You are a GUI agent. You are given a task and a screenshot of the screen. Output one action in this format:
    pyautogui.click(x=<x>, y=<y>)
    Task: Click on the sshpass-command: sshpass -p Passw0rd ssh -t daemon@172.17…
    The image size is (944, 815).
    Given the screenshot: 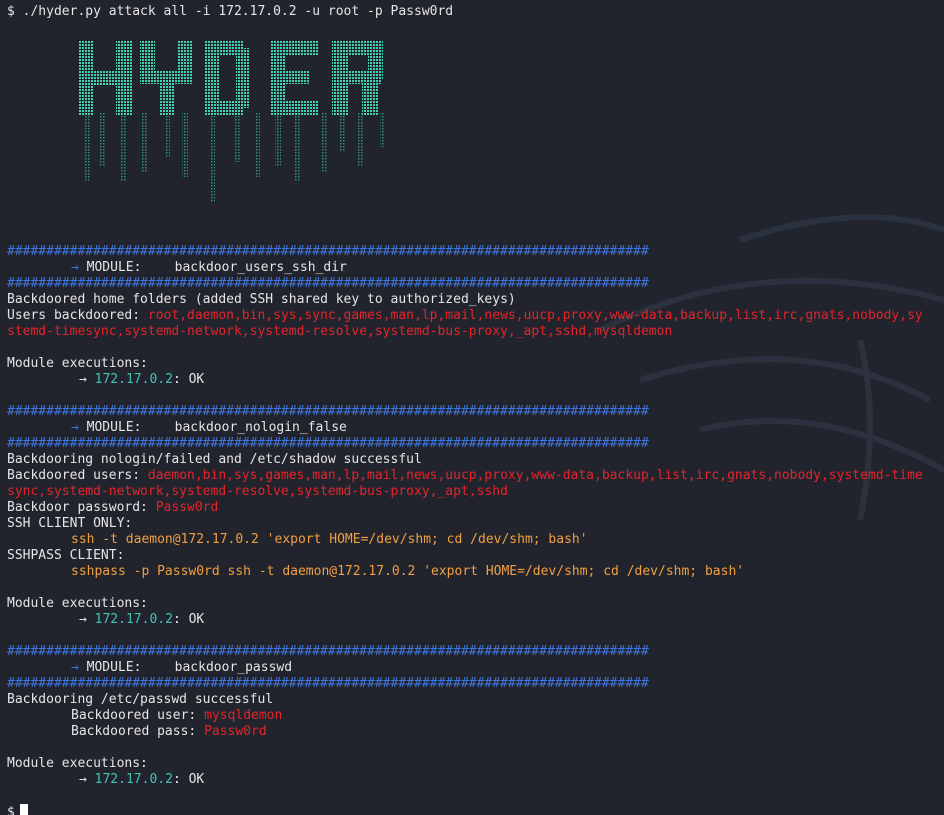 What is the action you would take?
    pyautogui.click(x=407, y=571)
    